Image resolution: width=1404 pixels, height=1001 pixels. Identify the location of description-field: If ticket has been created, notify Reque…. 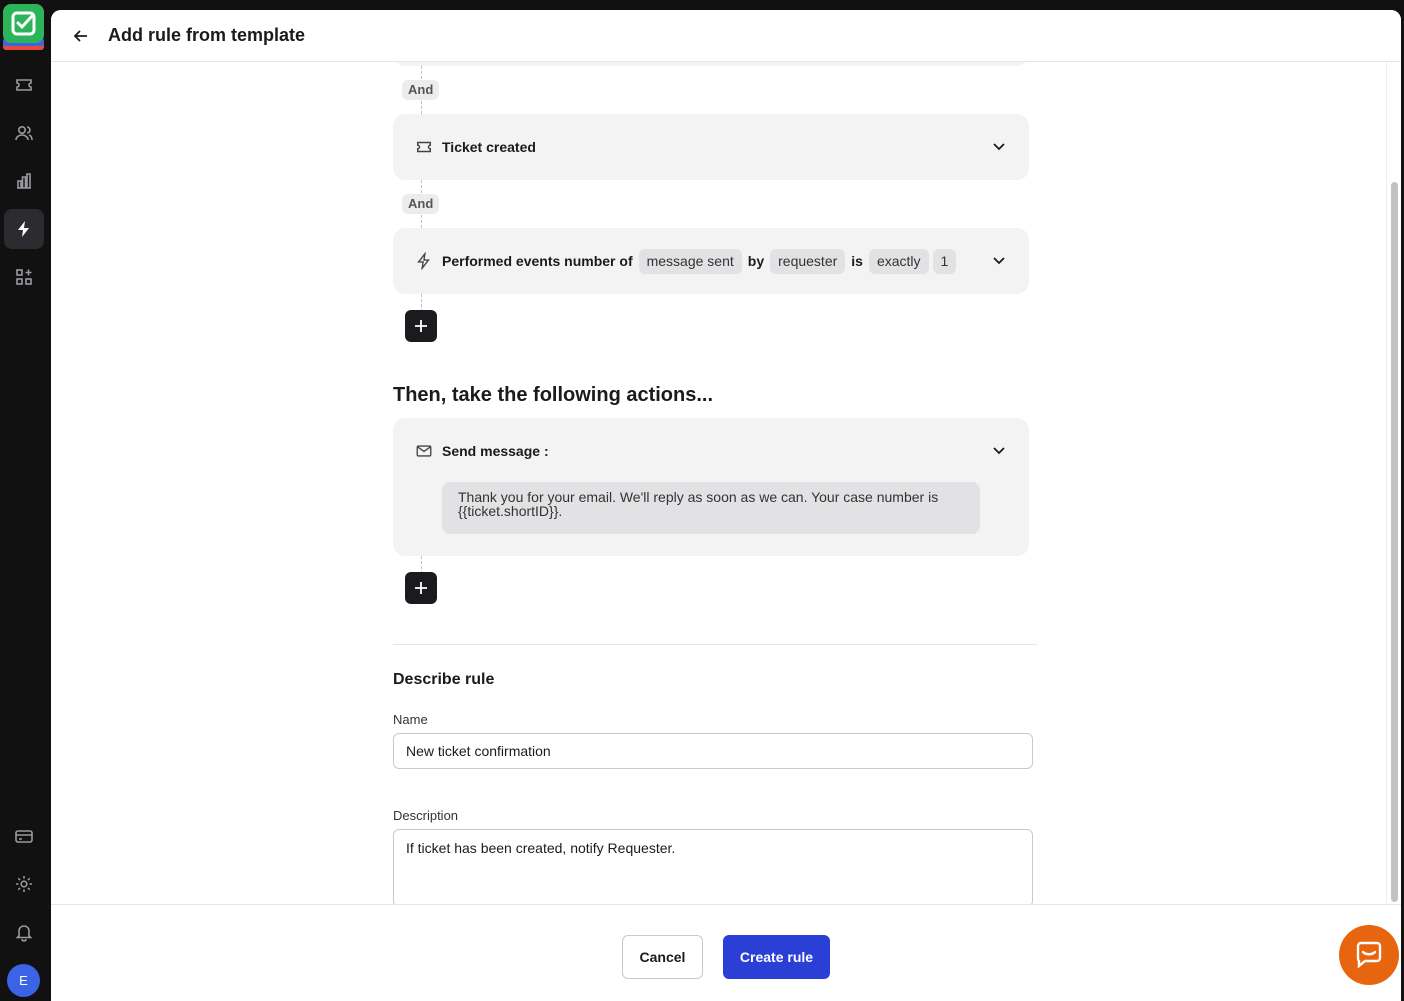
(713, 866).